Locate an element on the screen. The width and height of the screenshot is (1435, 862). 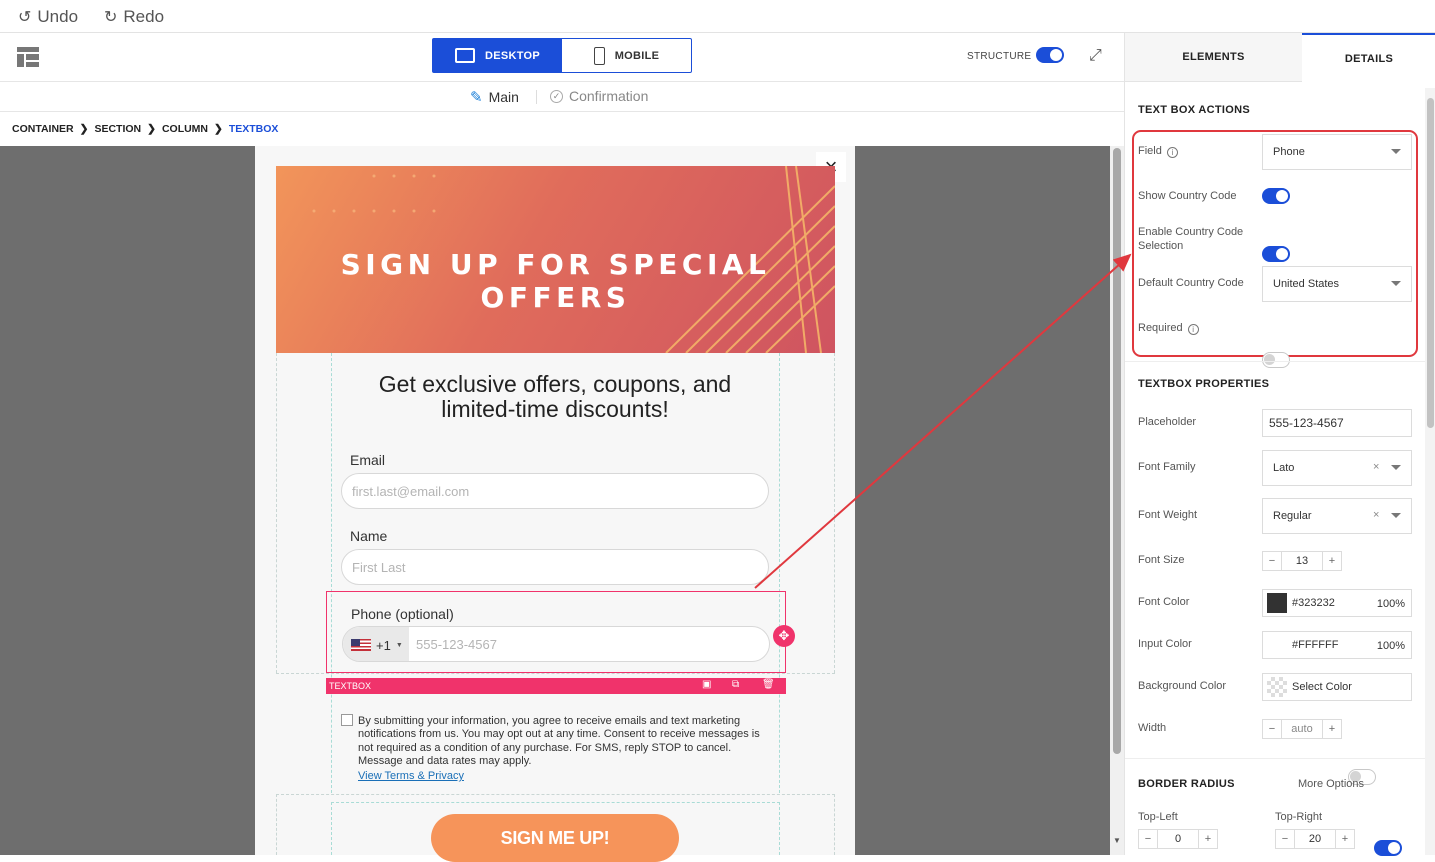
structure-label: STRUCTURE is located at coordinates (999, 56).